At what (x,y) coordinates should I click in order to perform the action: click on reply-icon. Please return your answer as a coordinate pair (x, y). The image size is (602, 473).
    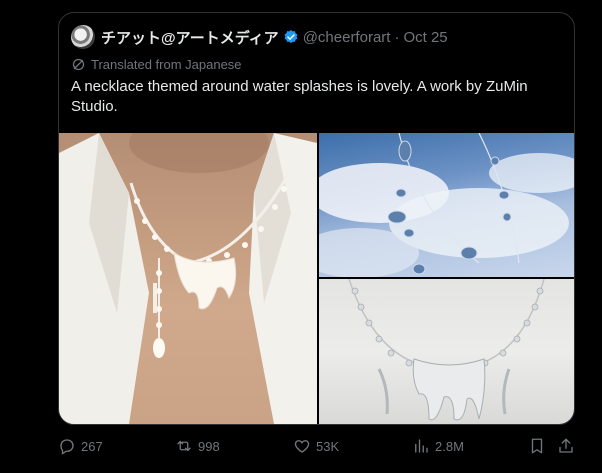
    Looking at the image, I should click on (67, 447).